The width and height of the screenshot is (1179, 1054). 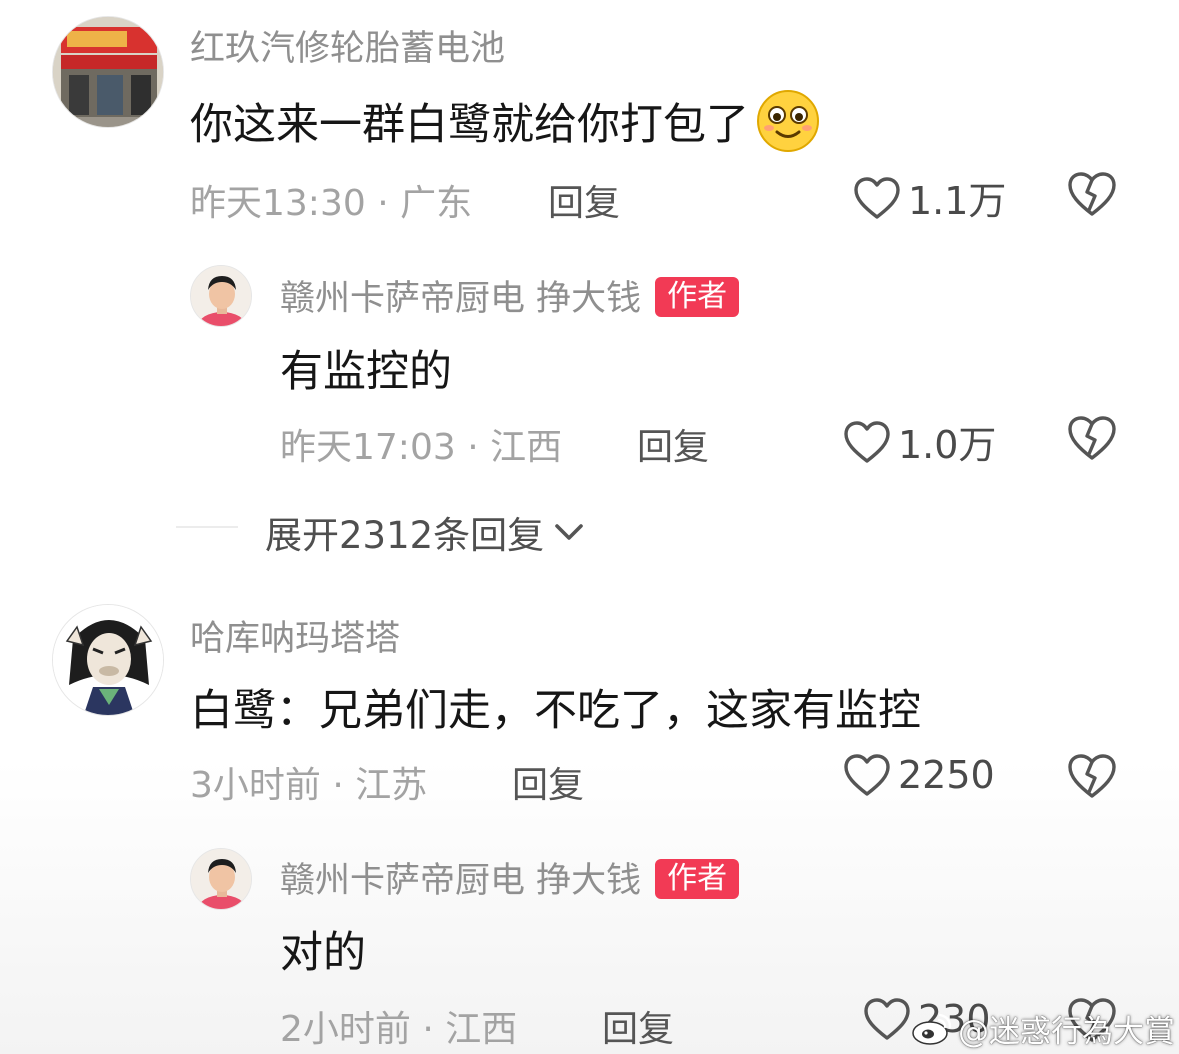 I want to click on reply-time-location: 2小时前 · 江西, so click(x=399, y=1029).